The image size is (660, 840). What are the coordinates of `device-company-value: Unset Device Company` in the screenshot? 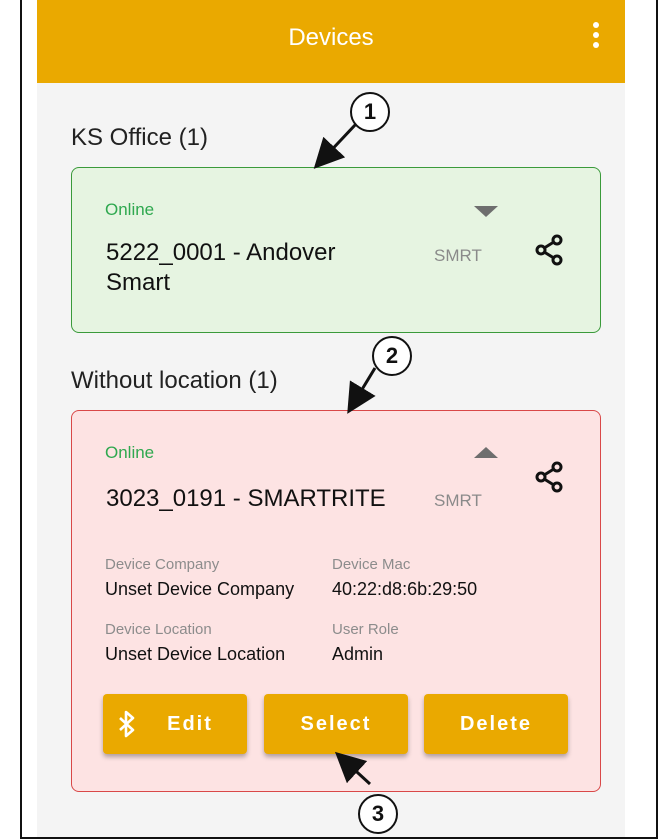 It's located at (200, 589).